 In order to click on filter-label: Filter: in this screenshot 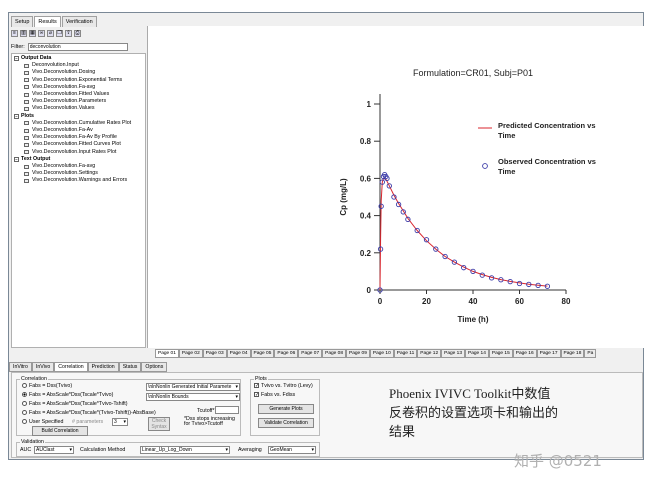, I will do `click(18, 46)`.